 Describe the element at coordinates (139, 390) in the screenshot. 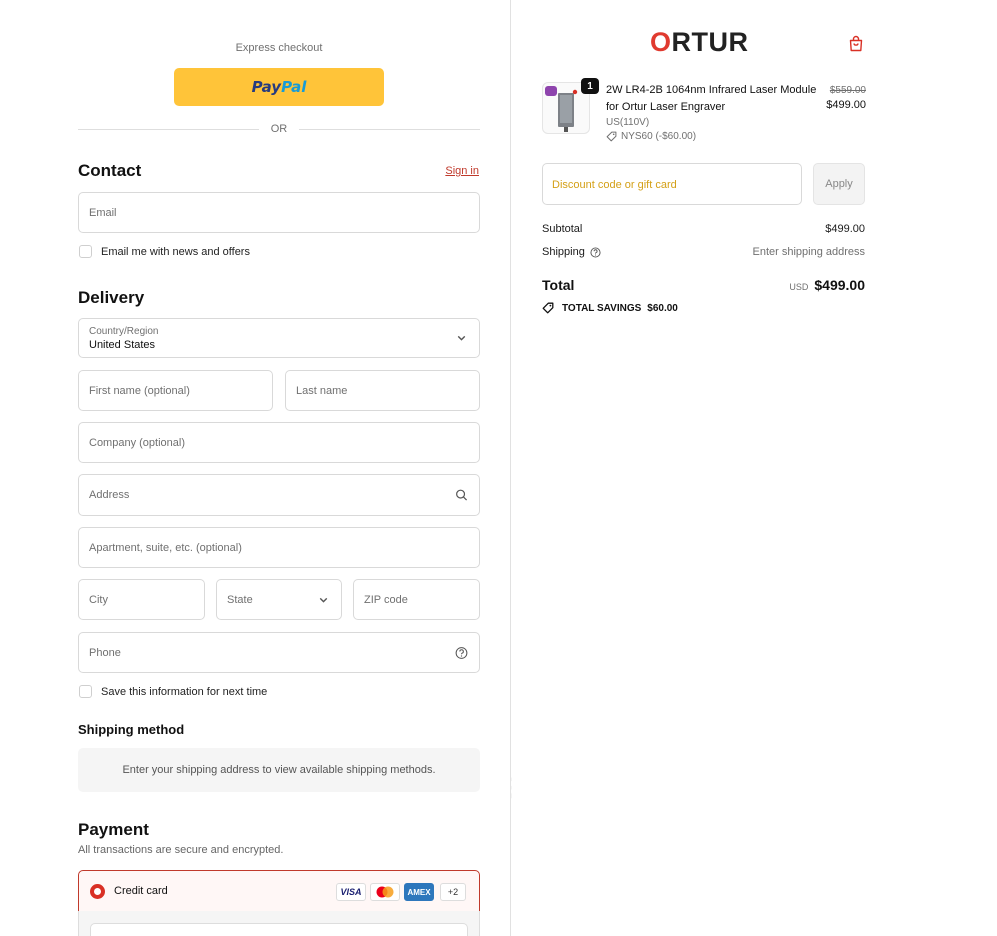

I see `first-name-placeholder: First name (optional)` at that location.